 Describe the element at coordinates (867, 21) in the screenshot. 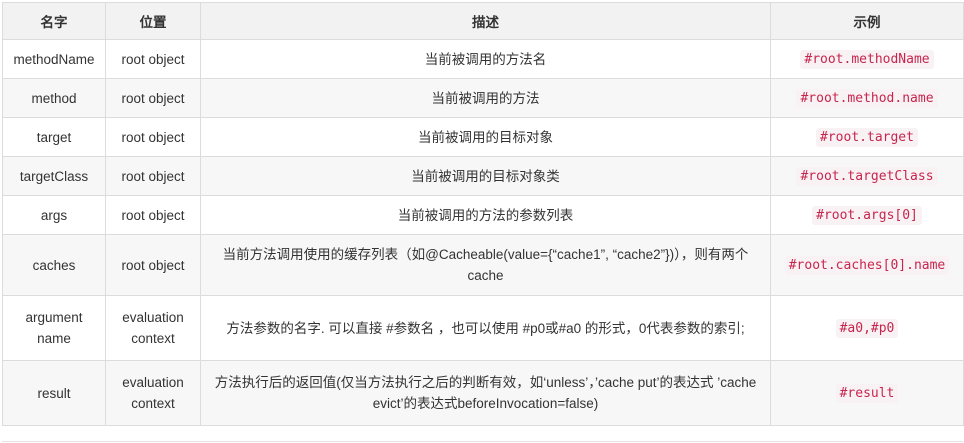

I see `header-example: 示例` at that location.